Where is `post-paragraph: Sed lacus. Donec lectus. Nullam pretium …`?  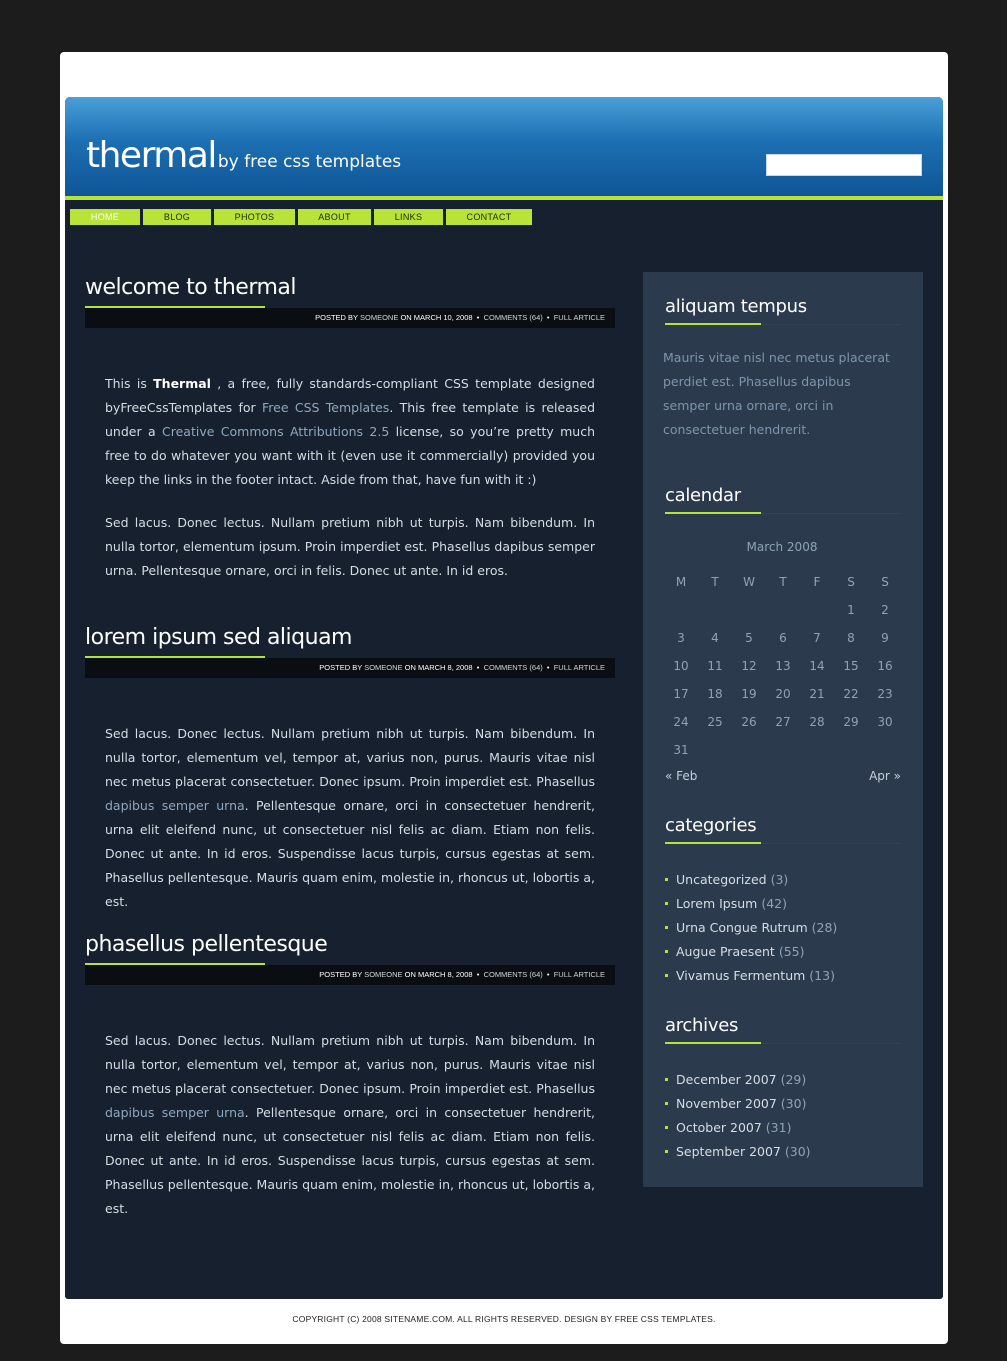 post-paragraph: Sed lacus. Donec lectus. Nullam pretium … is located at coordinates (350, 546).